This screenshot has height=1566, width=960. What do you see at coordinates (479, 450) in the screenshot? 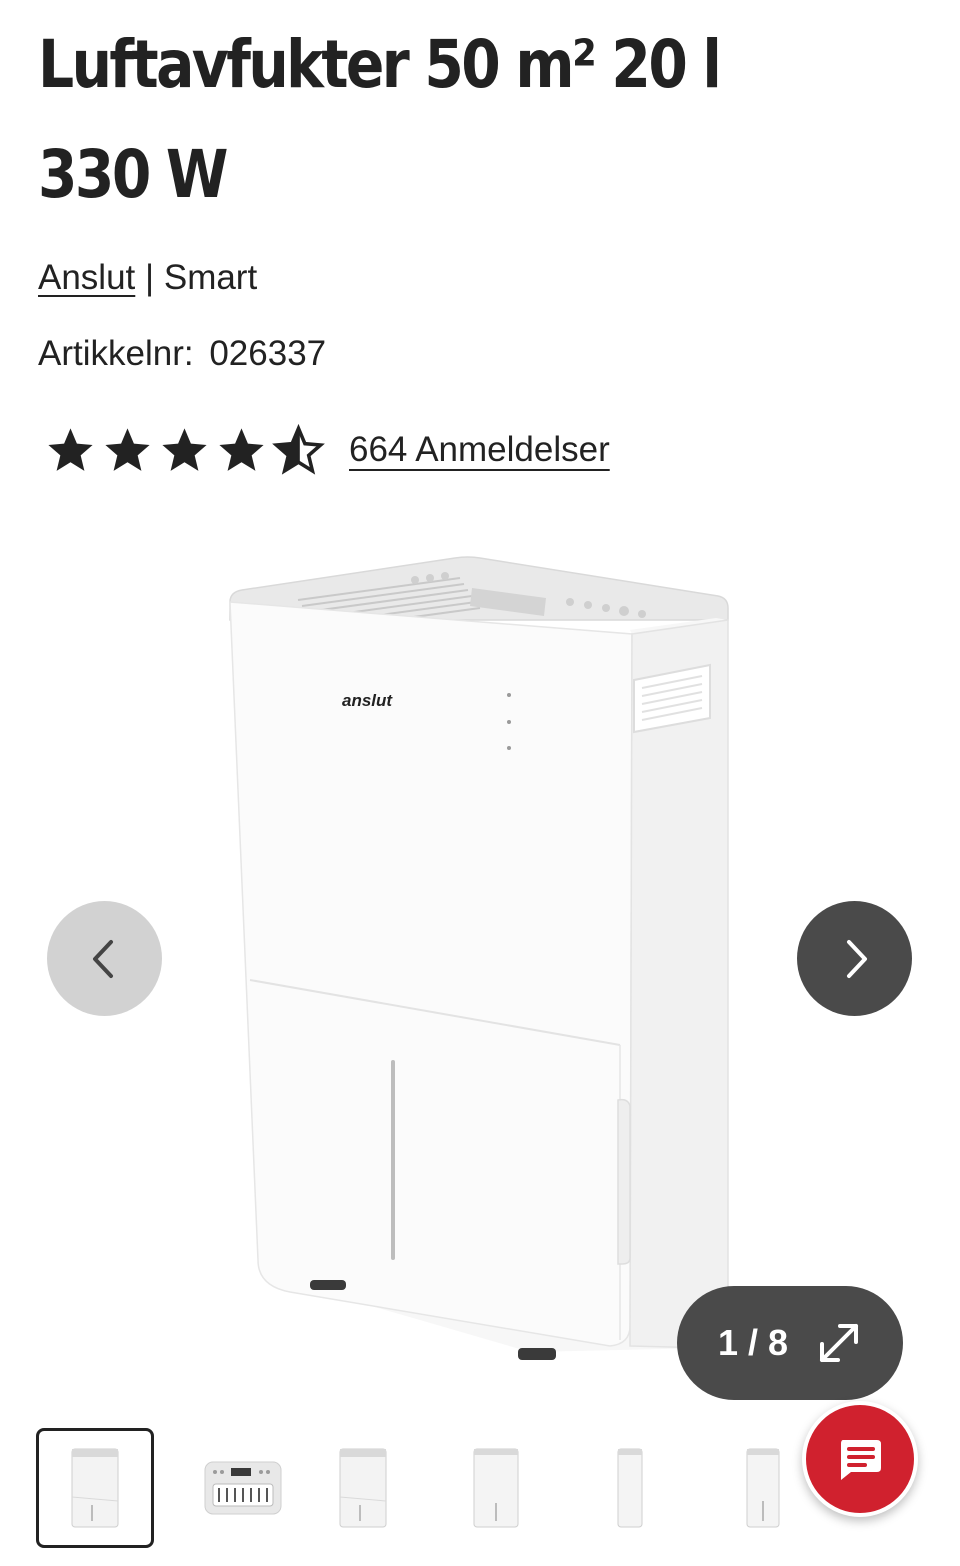
I see `reviews-link: 664 Anmeldelser` at bounding box center [479, 450].